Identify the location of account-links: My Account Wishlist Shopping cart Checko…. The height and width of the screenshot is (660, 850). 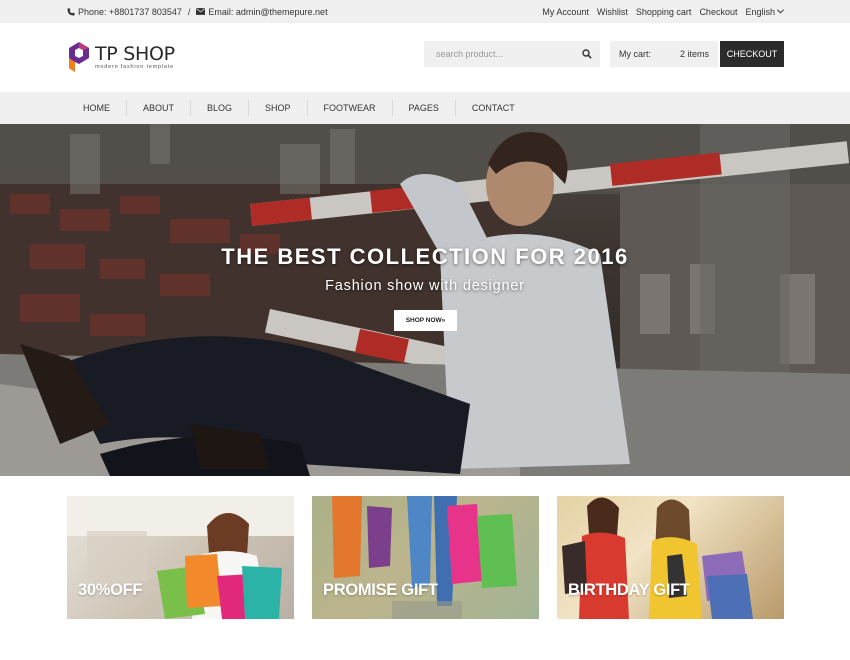
(659, 11).